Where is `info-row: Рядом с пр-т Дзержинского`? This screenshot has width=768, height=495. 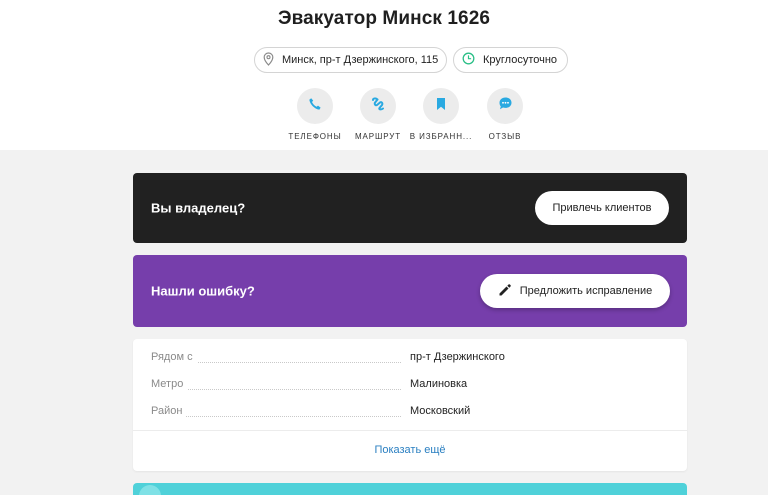 info-row: Рядом с пр-т Дзержинского is located at coordinates (411, 359).